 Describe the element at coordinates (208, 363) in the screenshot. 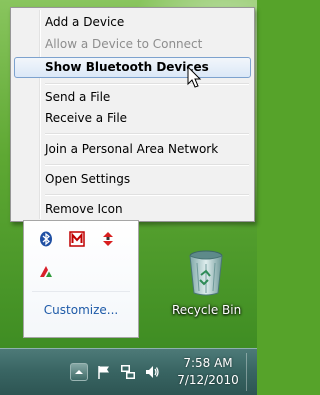

I see `clock-time: 7:58 AM` at that location.